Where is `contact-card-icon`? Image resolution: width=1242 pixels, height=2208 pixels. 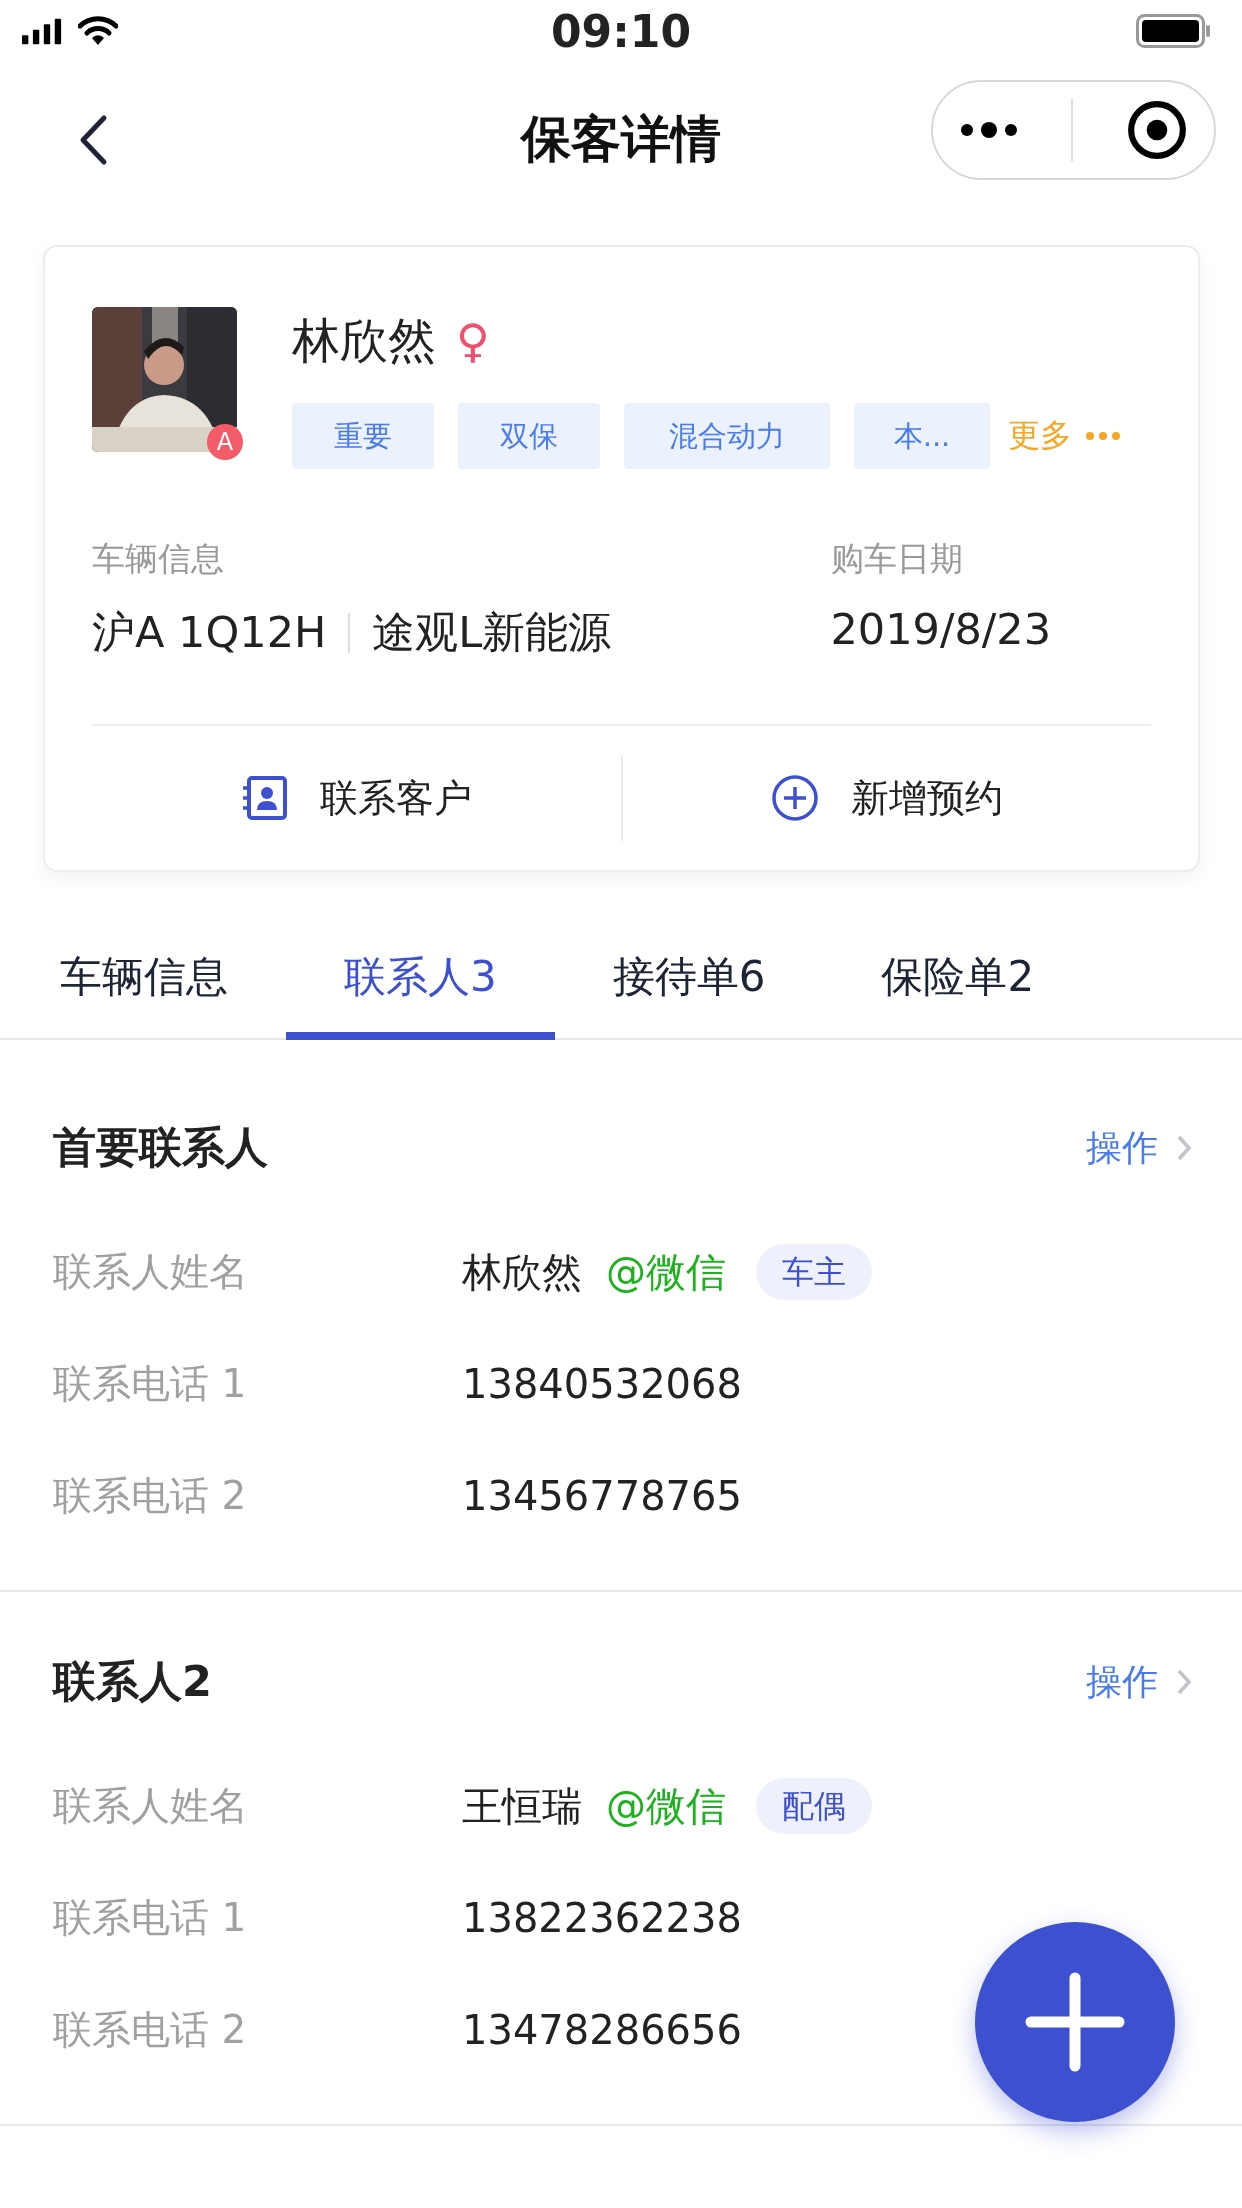
contact-card-icon is located at coordinates (264, 798).